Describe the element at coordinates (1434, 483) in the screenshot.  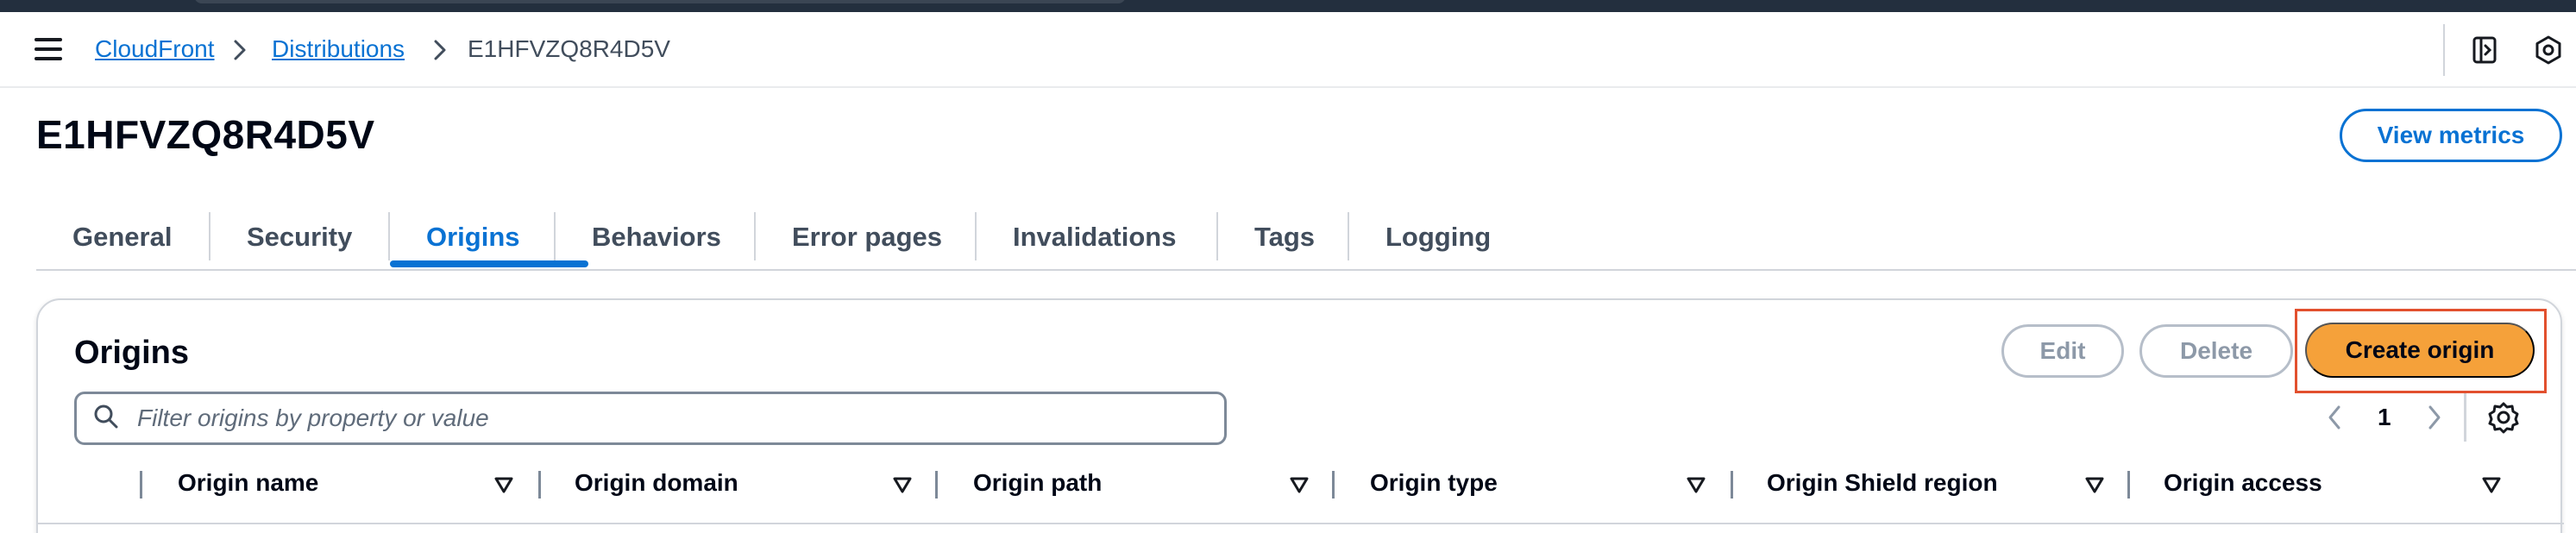
I see `col-origin-type: Origin type` at that location.